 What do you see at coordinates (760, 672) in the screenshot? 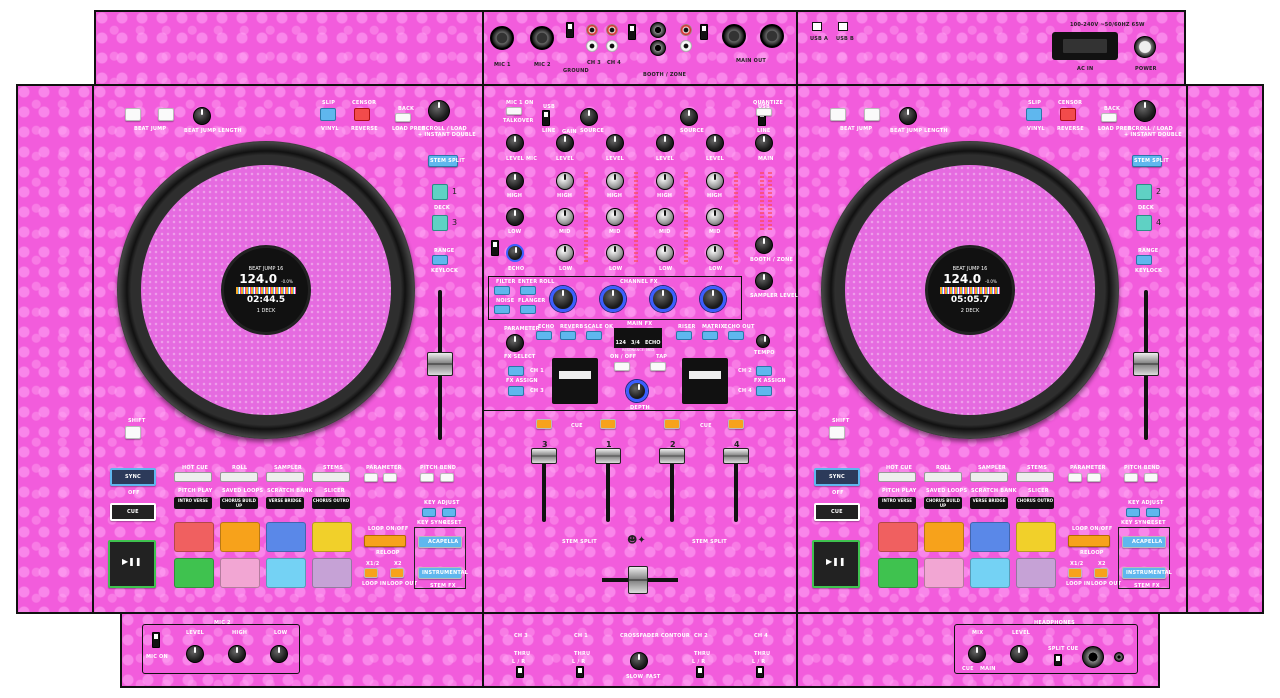
I see `front-ch4-thru-switch` at bounding box center [760, 672].